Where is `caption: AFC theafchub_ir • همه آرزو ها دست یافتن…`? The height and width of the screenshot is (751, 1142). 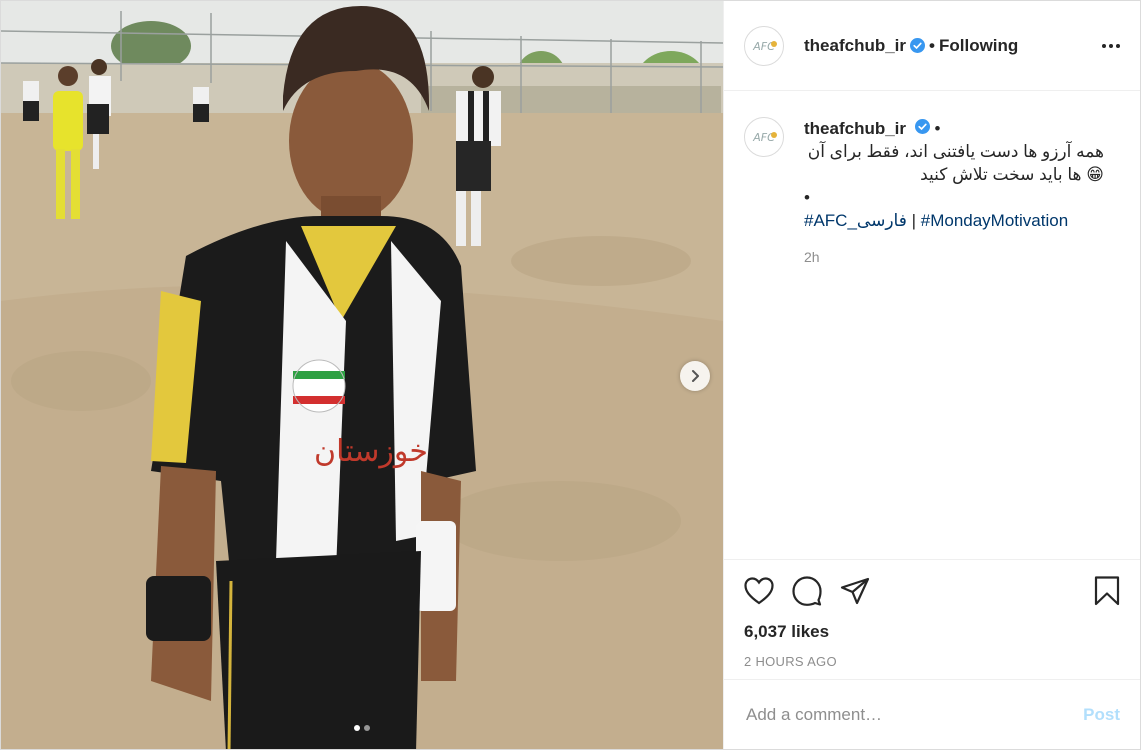
caption: AFC theafchub_ir • همه آرزو ها دست یافتن… is located at coordinates (932, 193).